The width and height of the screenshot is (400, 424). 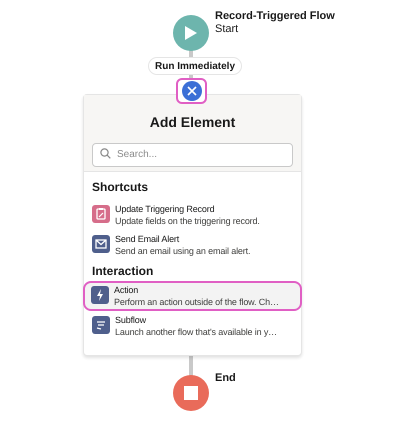 What do you see at coordinates (101, 214) in the screenshot?
I see `clipboard-icon` at bounding box center [101, 214].